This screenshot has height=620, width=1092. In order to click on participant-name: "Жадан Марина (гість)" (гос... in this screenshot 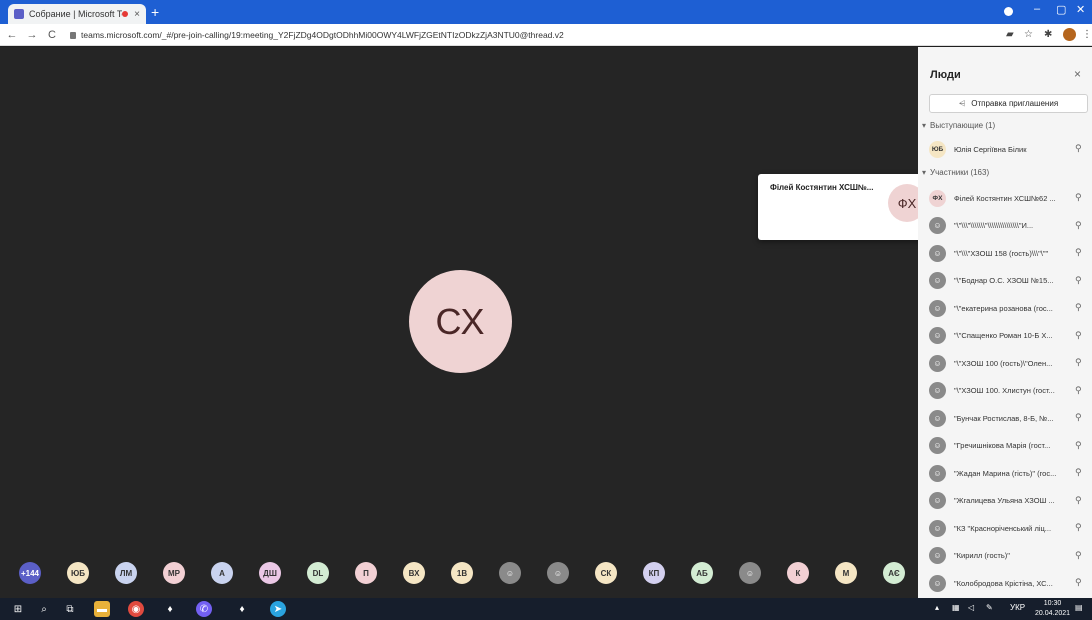, I will do `click(1005, 473)`.